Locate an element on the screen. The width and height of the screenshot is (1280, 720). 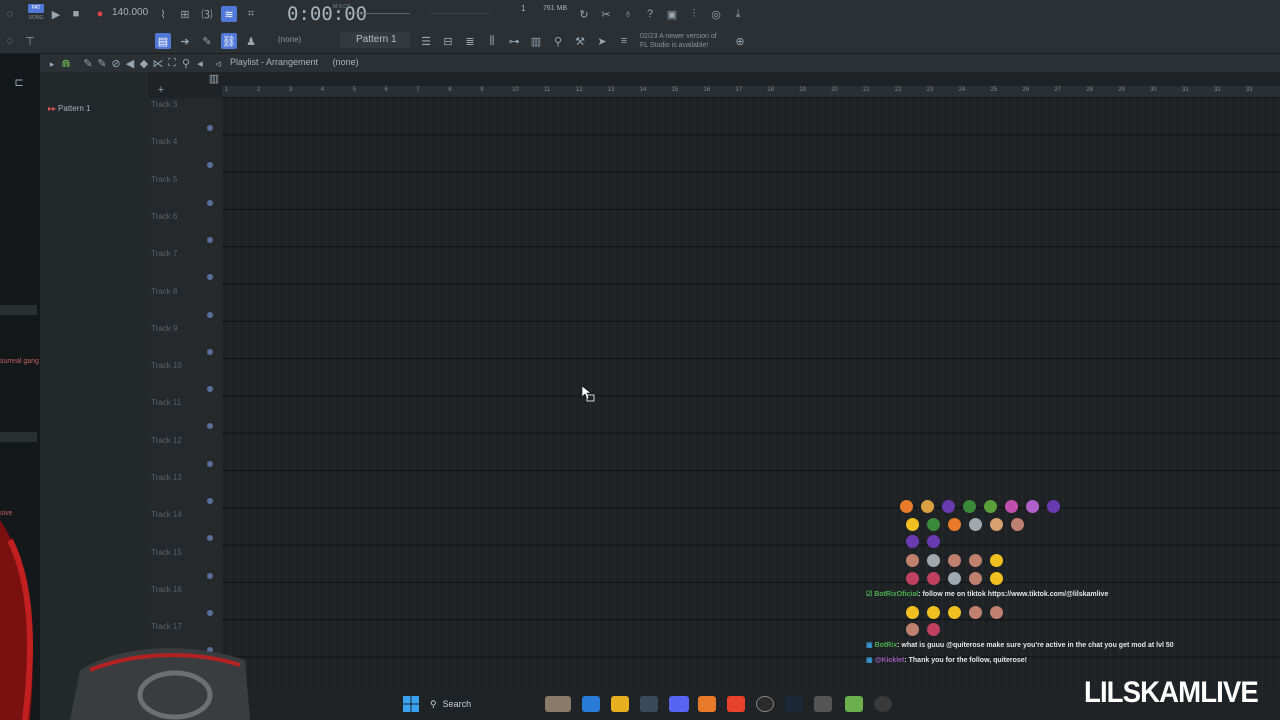
play-icon: ▶ is located at coordinates (56, 14).